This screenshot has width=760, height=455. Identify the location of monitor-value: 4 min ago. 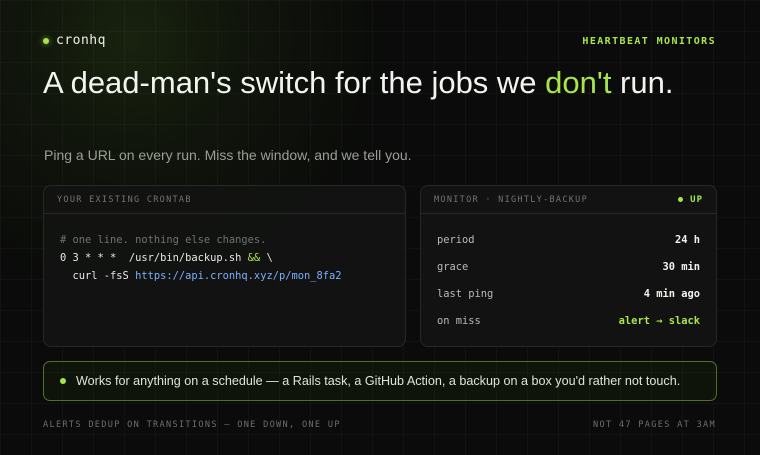
(671, 293).